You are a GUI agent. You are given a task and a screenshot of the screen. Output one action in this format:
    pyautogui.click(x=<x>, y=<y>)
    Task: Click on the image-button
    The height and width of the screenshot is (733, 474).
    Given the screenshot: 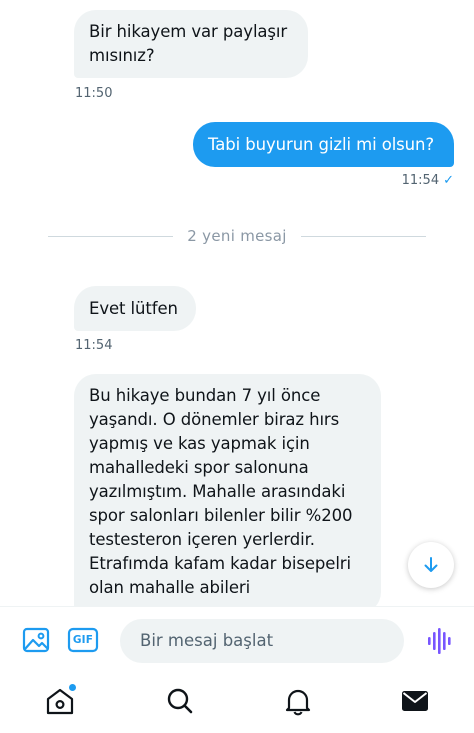 What is the action you would take?
    pyautogui.click(x=36, y=642)
    